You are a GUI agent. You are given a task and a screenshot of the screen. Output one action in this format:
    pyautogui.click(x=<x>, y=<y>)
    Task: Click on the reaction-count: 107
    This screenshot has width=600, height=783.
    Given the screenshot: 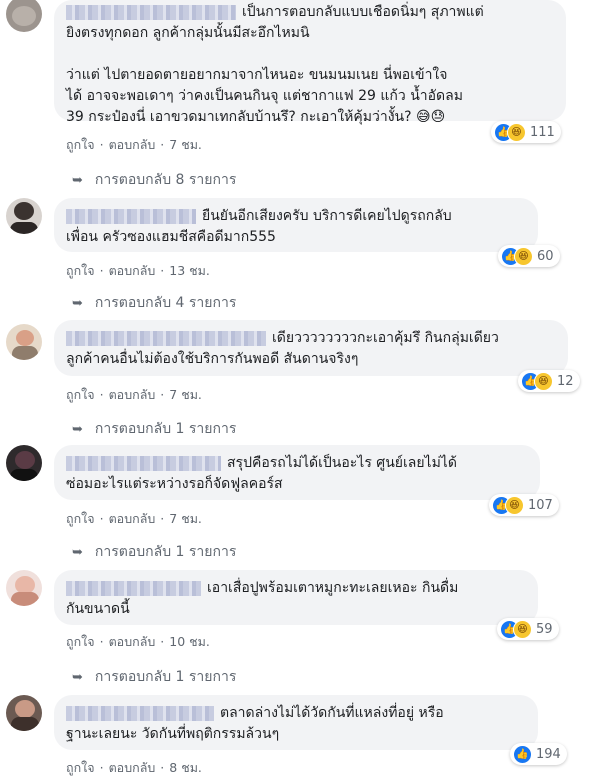 What is the action you would take?
    pyautogui.click(x=540, y=505)
    